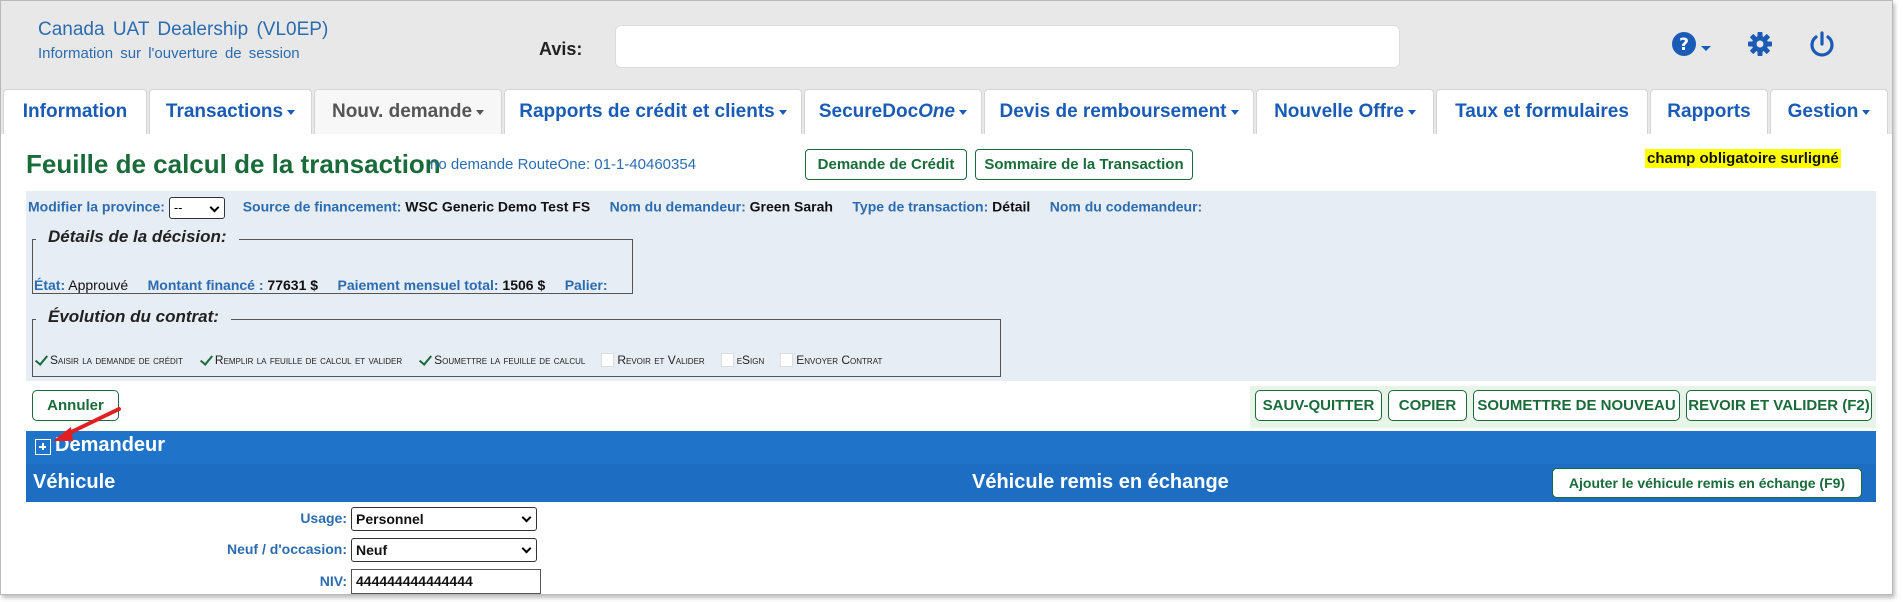 Image resolution: width=1903 pixels, height=602 pixels. What do you see at coordinates (561, 49) in the screenshot?
I see `notice-label: Avis:` at bounding box center [561, 49].